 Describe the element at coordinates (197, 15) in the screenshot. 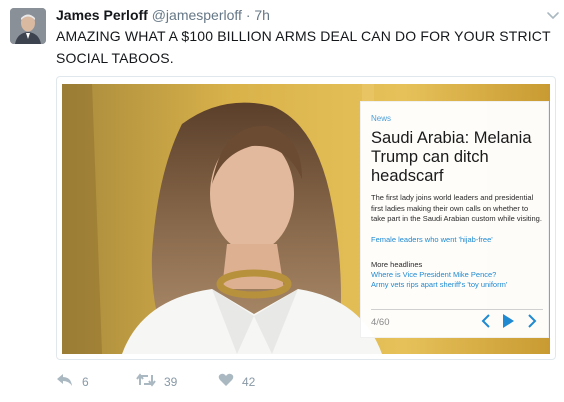

I see `author-handle: @jamesperloff` at that location.